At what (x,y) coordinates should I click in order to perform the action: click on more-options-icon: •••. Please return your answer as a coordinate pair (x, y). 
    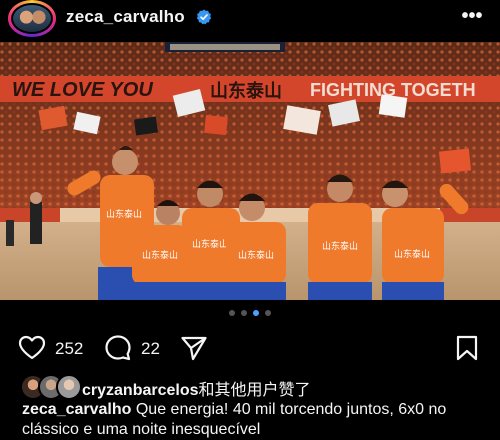
    Looking at the image, I should click on (472, 17).